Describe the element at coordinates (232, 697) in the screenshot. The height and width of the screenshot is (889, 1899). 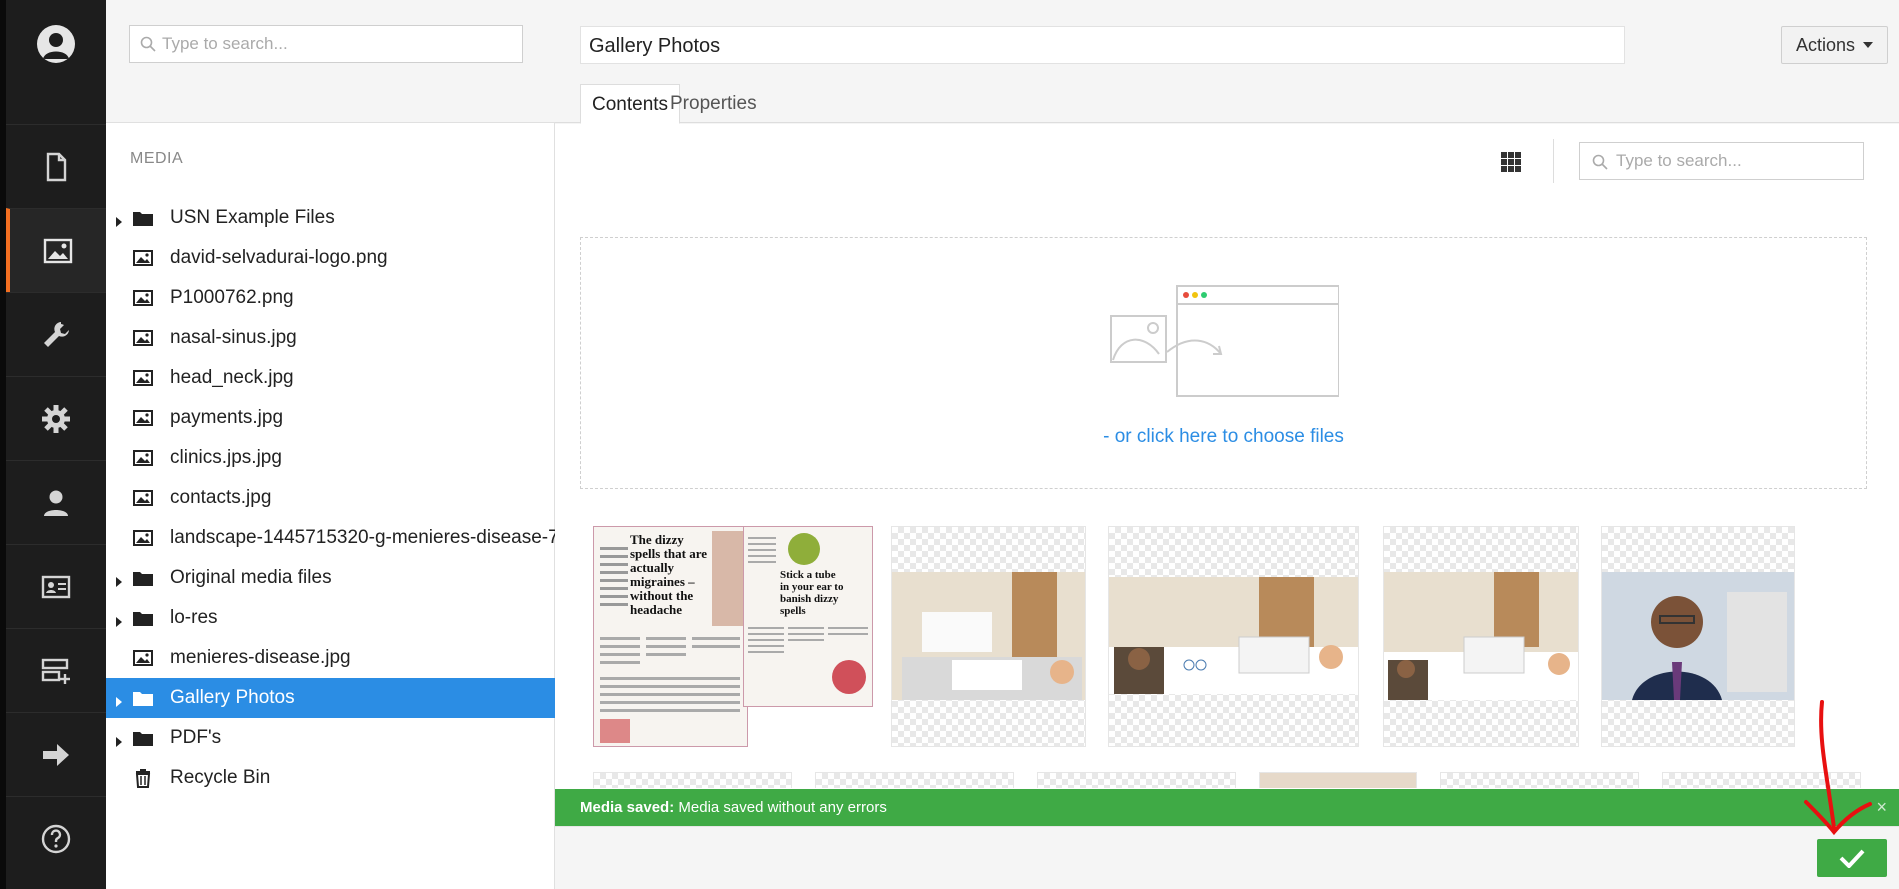
I see `tree-item-label: Gallery Photos` at that location.